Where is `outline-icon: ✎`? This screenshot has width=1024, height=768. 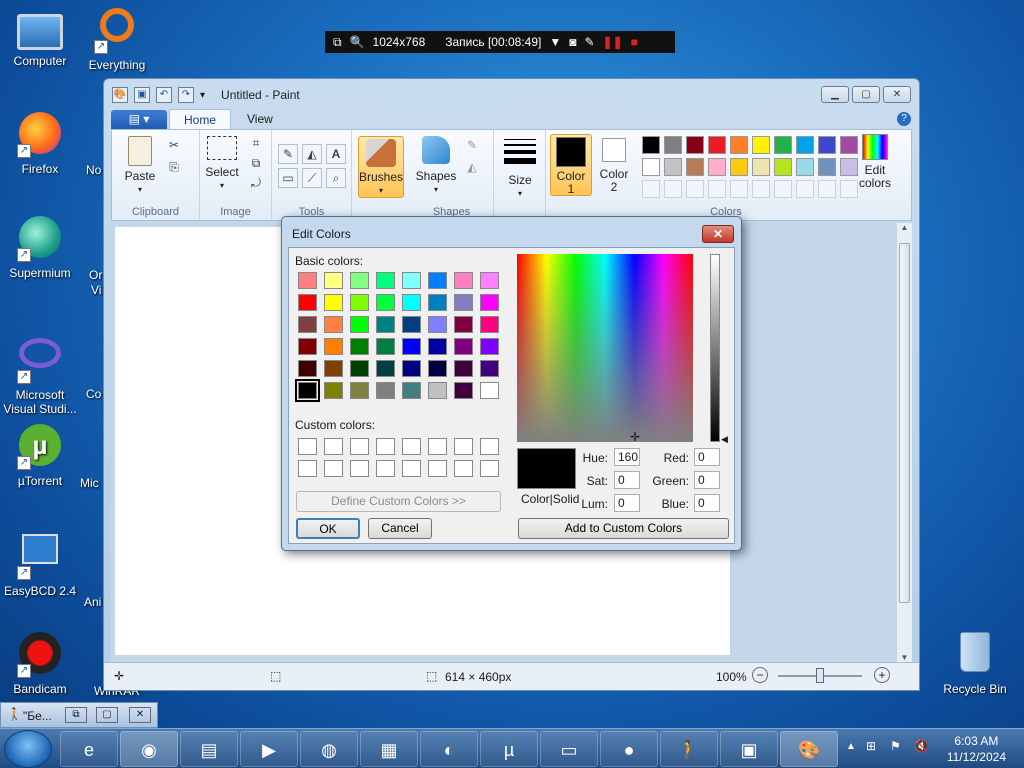 outline-icon: ✎ is located at coordinates (472, 146).